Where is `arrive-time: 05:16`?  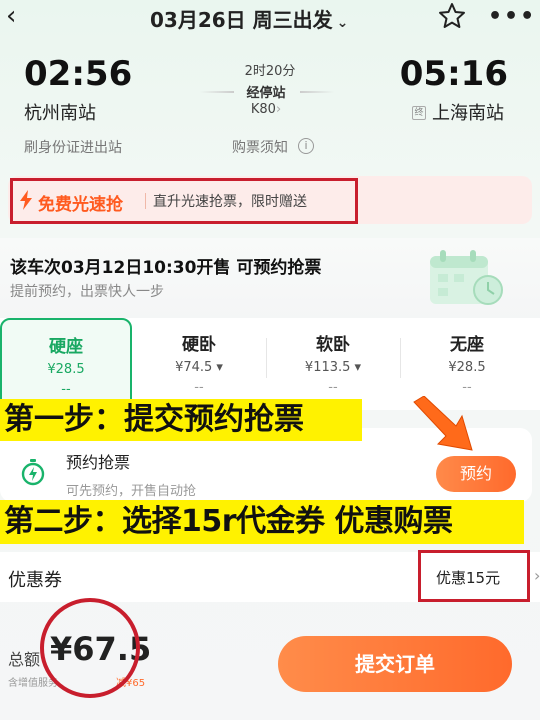
arrive-time: 05:16 is located at coordinates (453, 74).